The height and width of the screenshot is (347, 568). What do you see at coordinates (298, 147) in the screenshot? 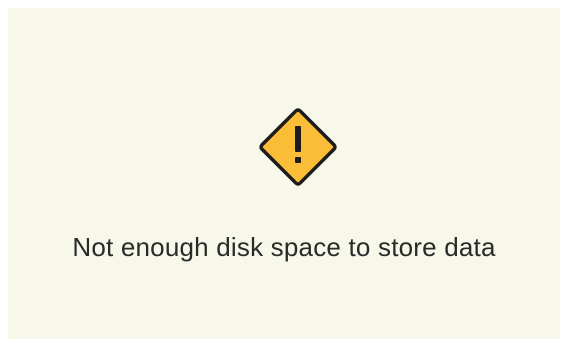
I see `warning-icon` at bounding box center [298, 147].